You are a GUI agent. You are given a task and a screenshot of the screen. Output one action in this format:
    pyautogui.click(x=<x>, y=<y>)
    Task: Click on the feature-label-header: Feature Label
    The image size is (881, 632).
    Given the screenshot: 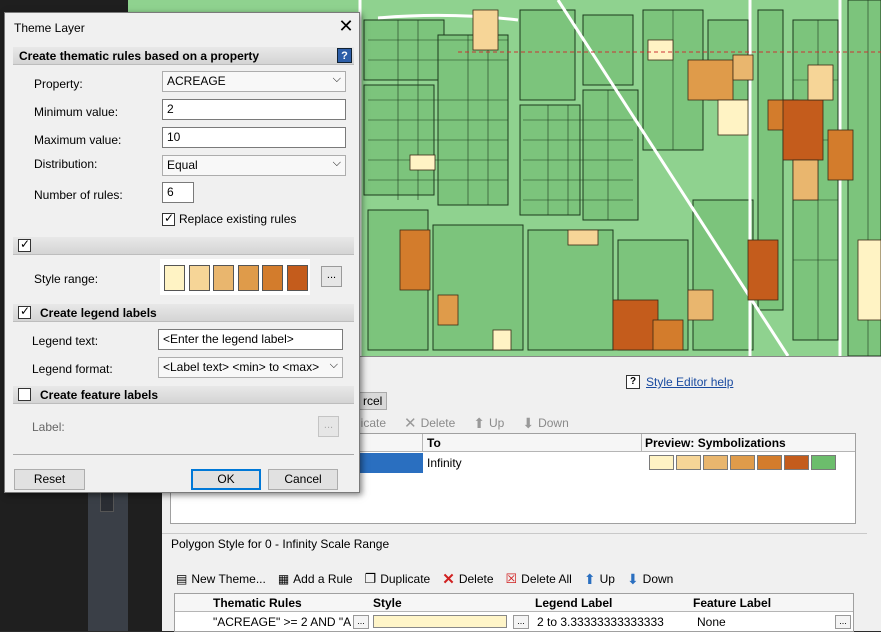 What is the action you would take?
    pyautogui.click(x=732, y=603)
    